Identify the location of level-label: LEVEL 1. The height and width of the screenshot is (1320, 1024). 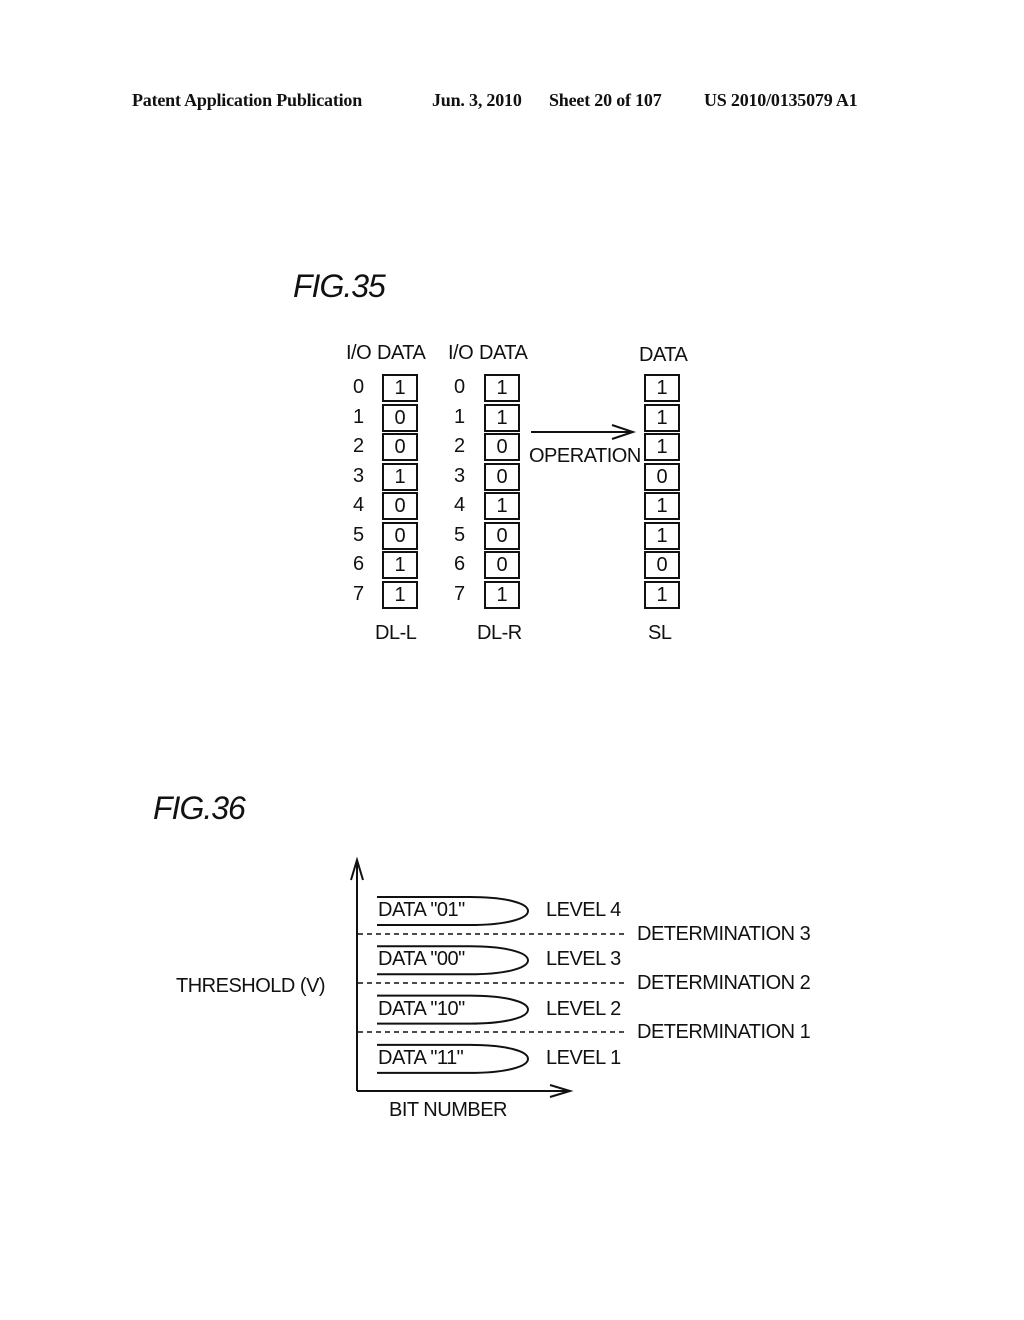
(583, 1057).